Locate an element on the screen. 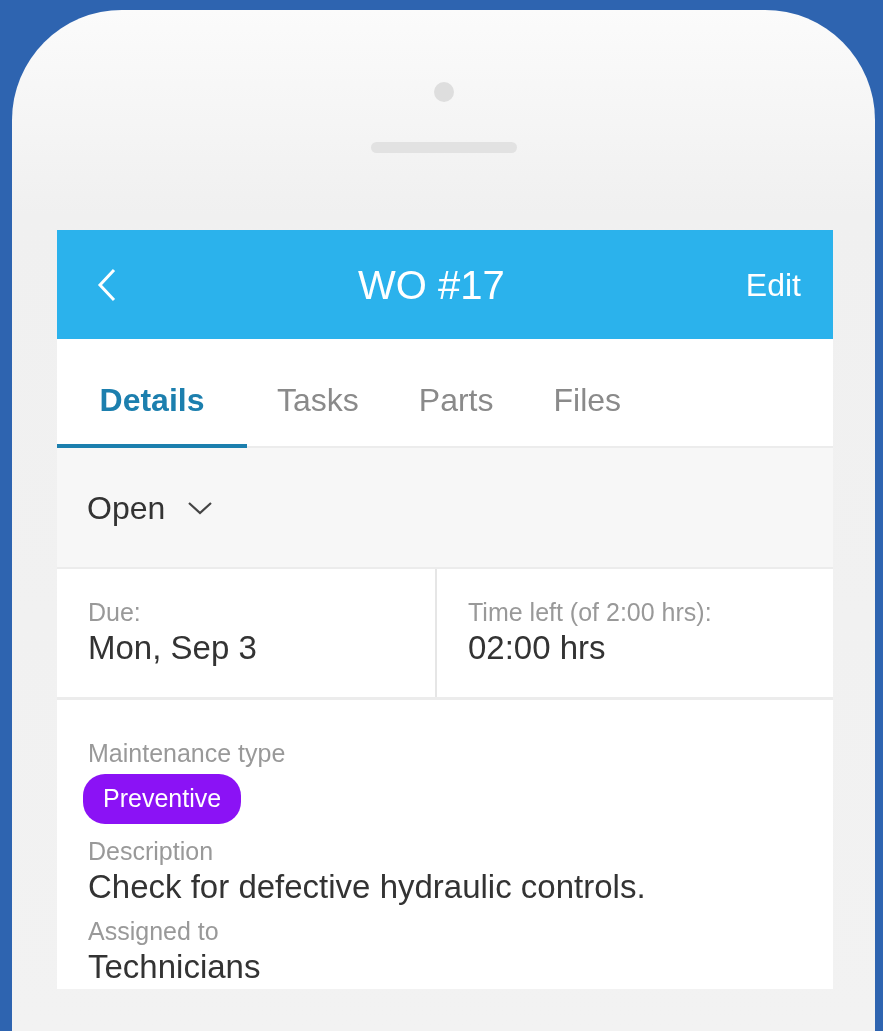 The image size is (883, 1031). field-value: Check for defective hydraulic controls. is located at coordinates (367, 886).